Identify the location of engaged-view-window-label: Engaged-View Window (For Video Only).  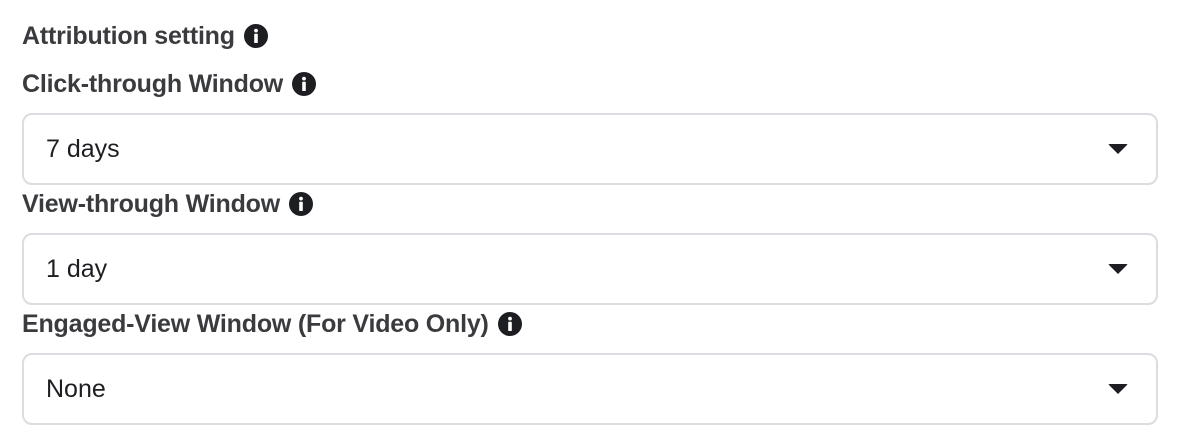
(255, 323).